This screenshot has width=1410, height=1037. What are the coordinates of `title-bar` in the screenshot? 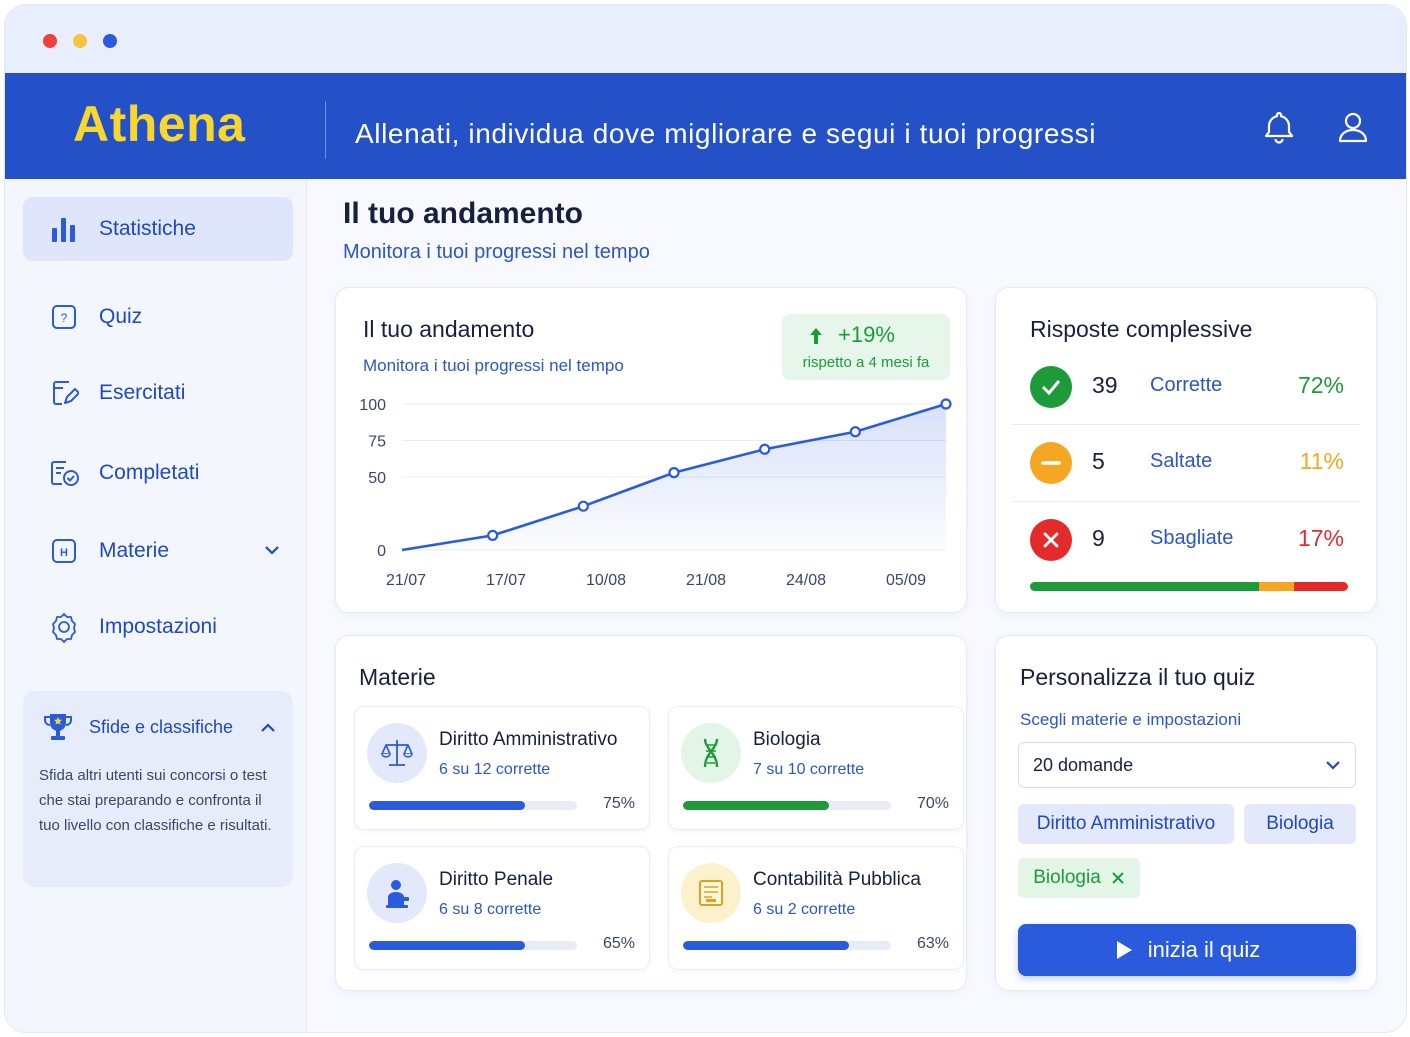 It's located at (705, 39).